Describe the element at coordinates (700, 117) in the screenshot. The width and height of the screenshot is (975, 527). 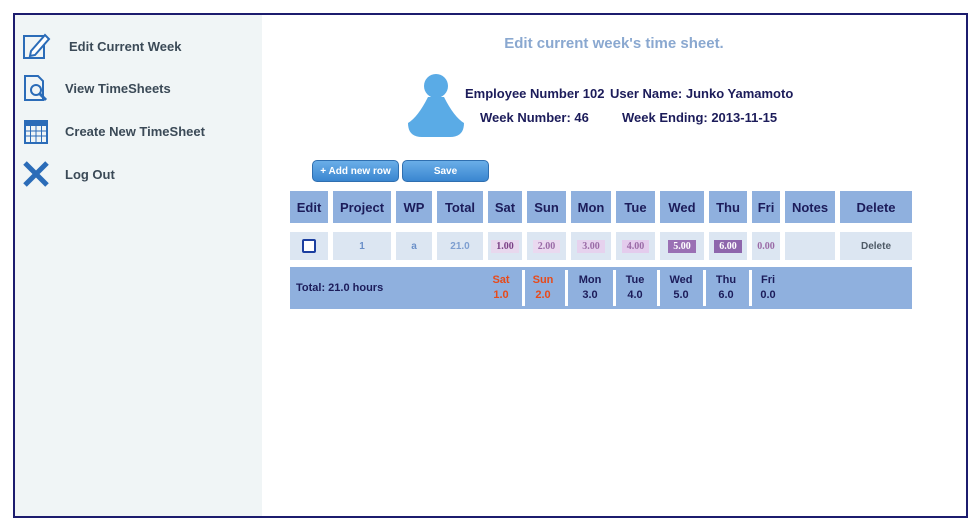
I see `week-ending: Week Ending: 2013-11-15` at that location.